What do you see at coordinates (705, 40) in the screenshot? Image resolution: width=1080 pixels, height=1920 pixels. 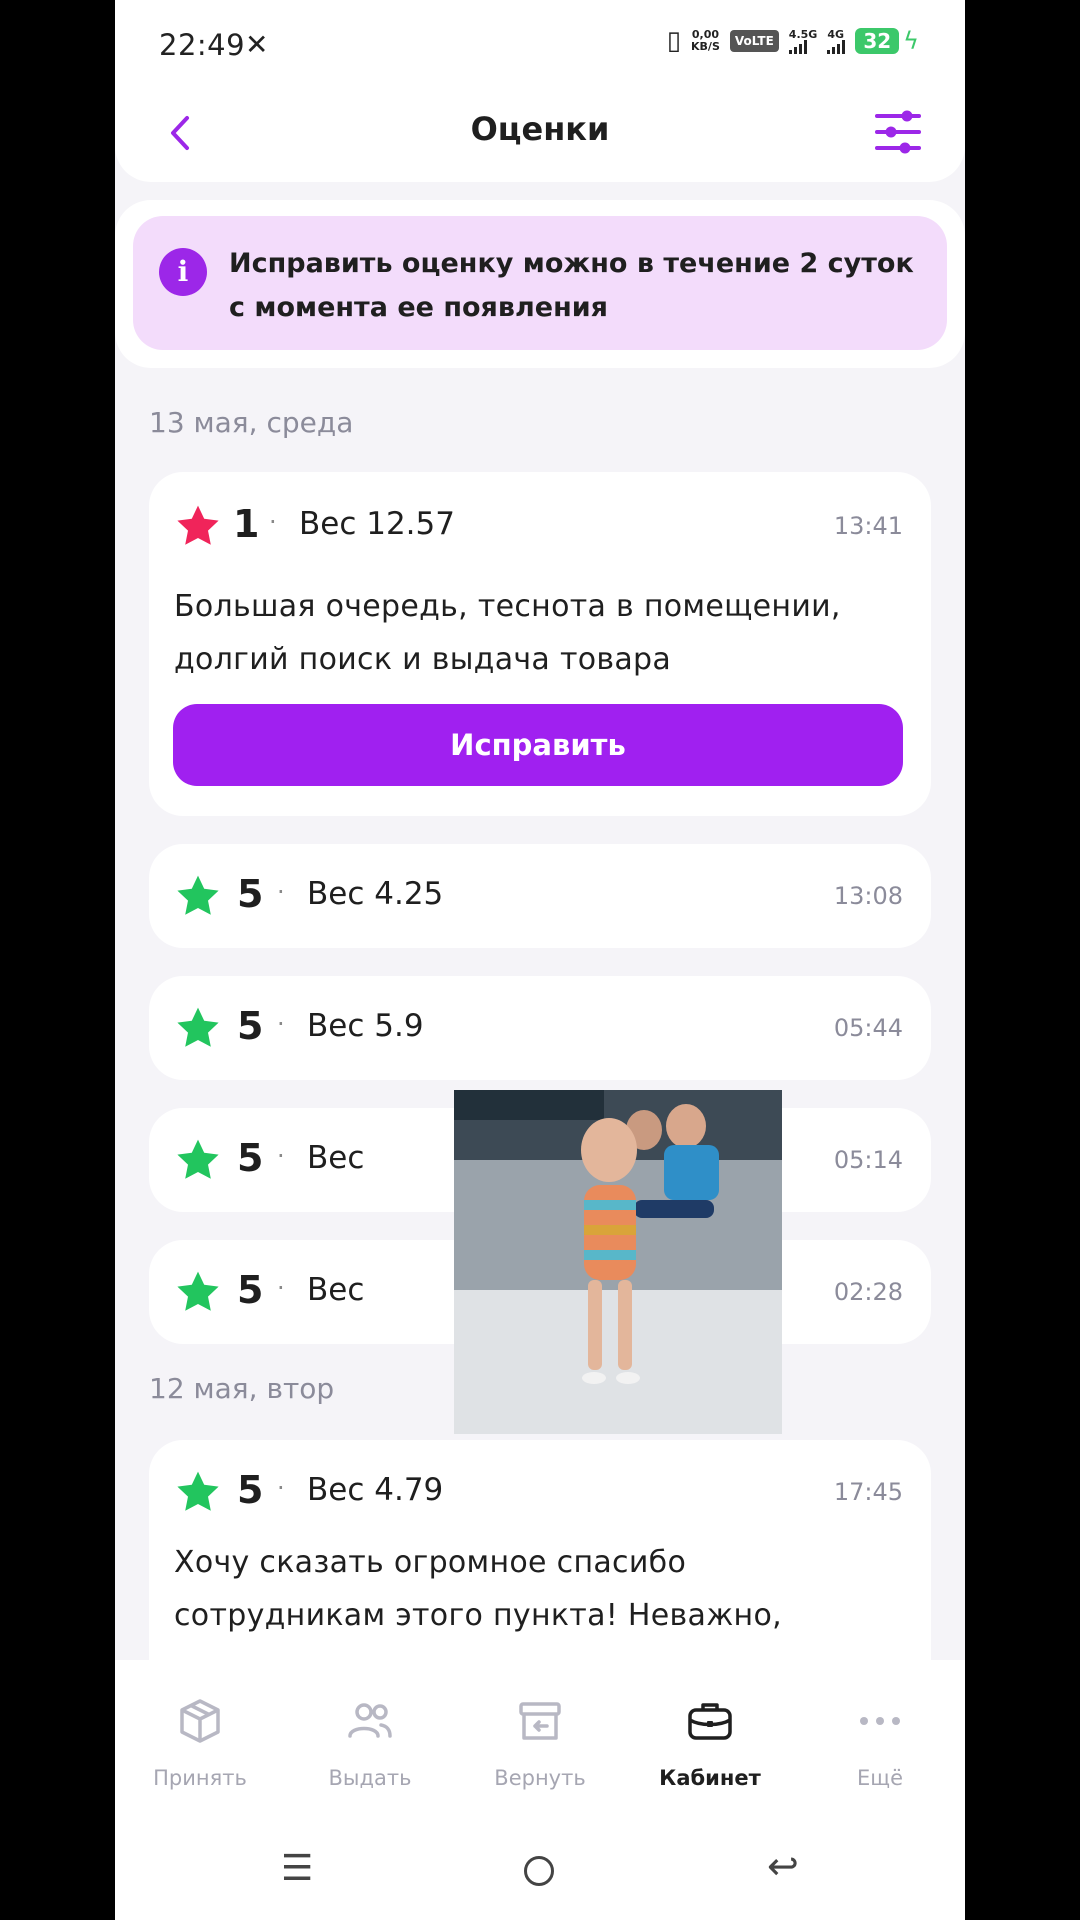 I see `network-speed: 0,00 KB/S` at bounding box center [705, 40].